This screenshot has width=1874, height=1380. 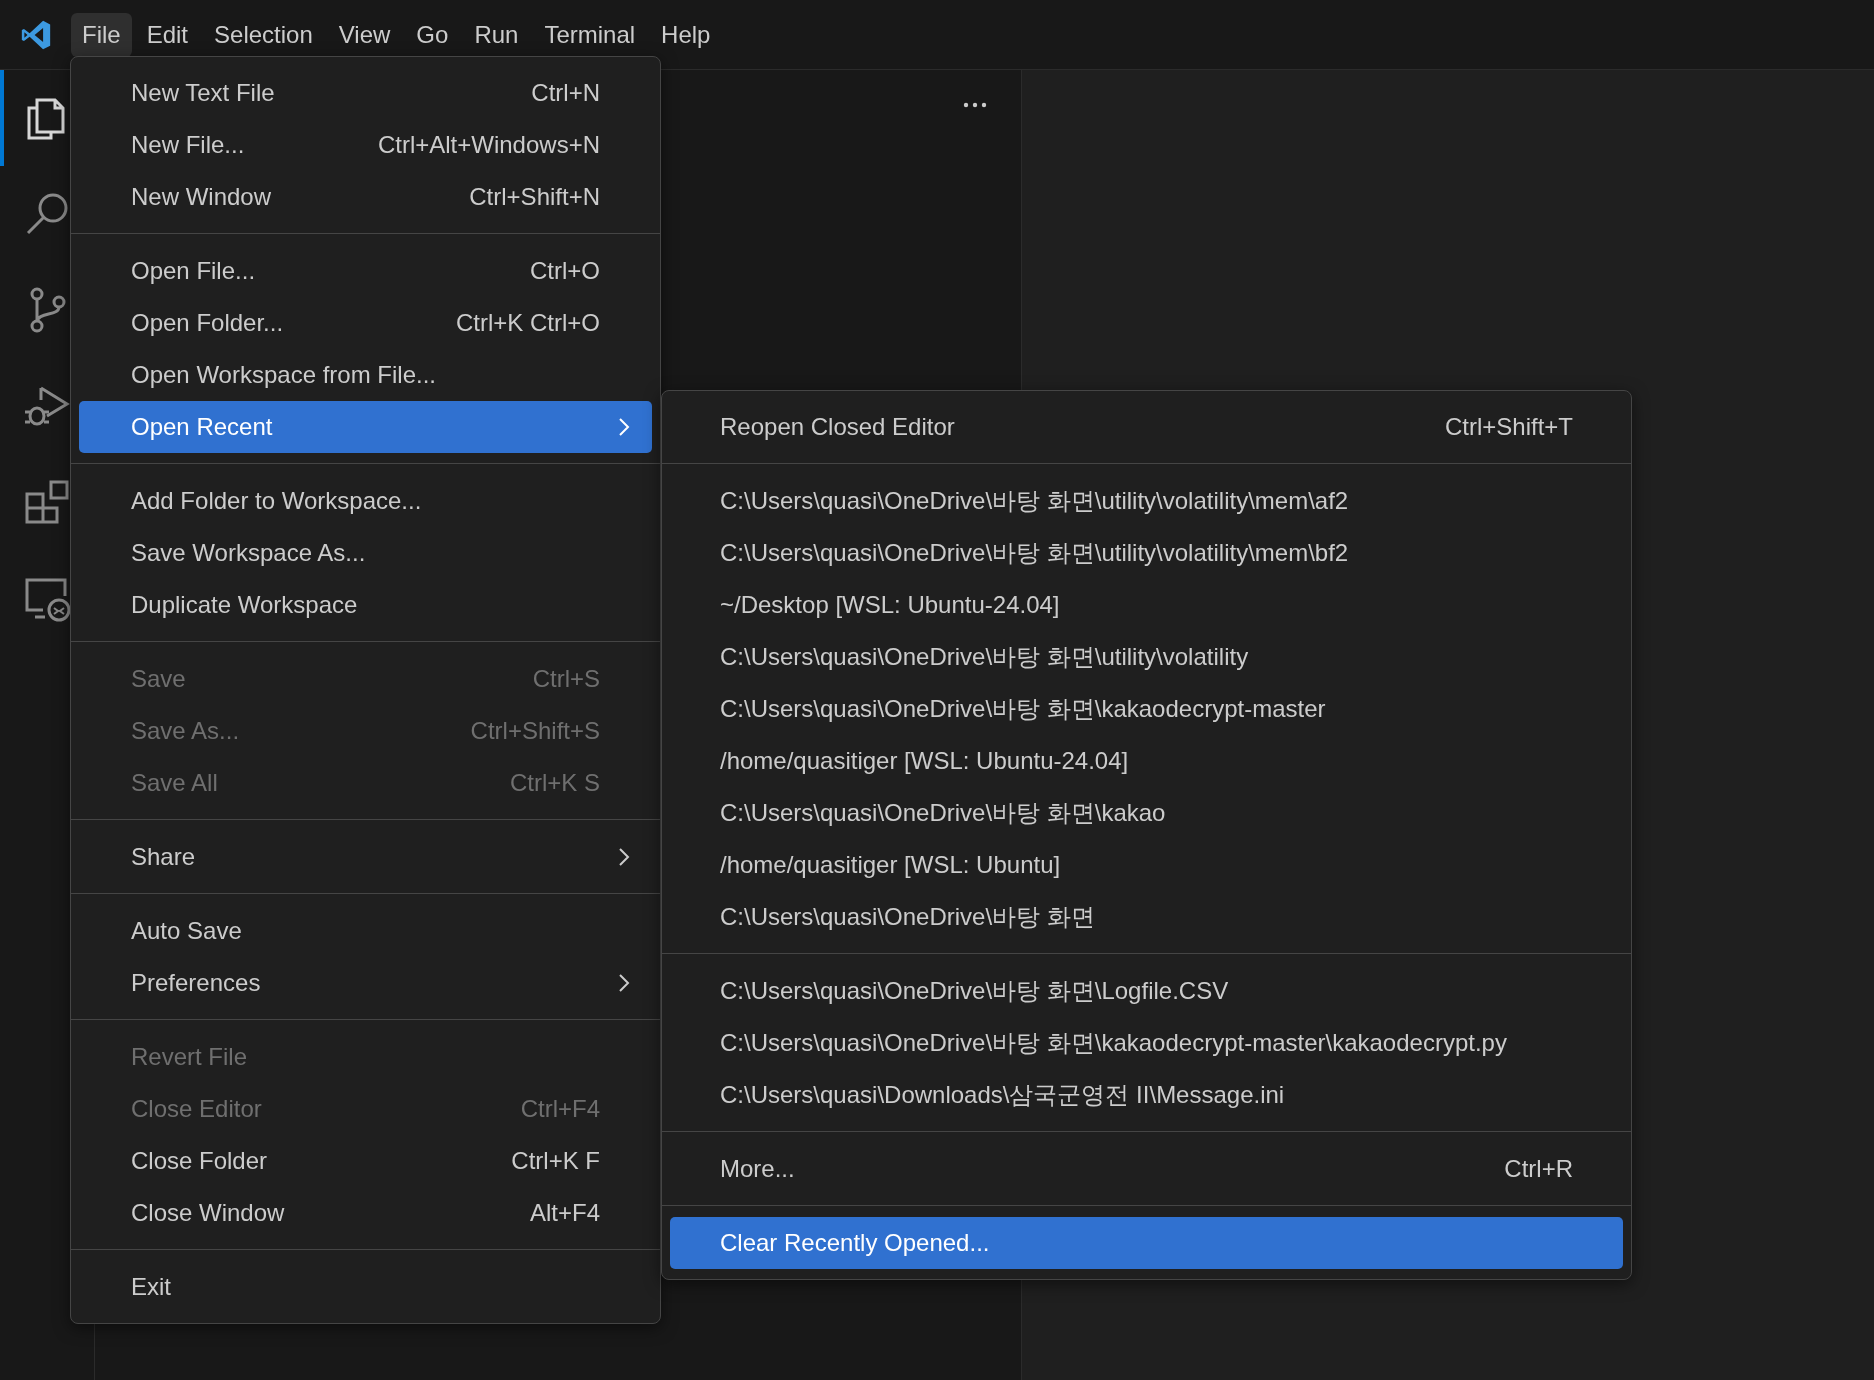 I want to click on menu-item-label: Close Editor, so click(x=196, y=1109).